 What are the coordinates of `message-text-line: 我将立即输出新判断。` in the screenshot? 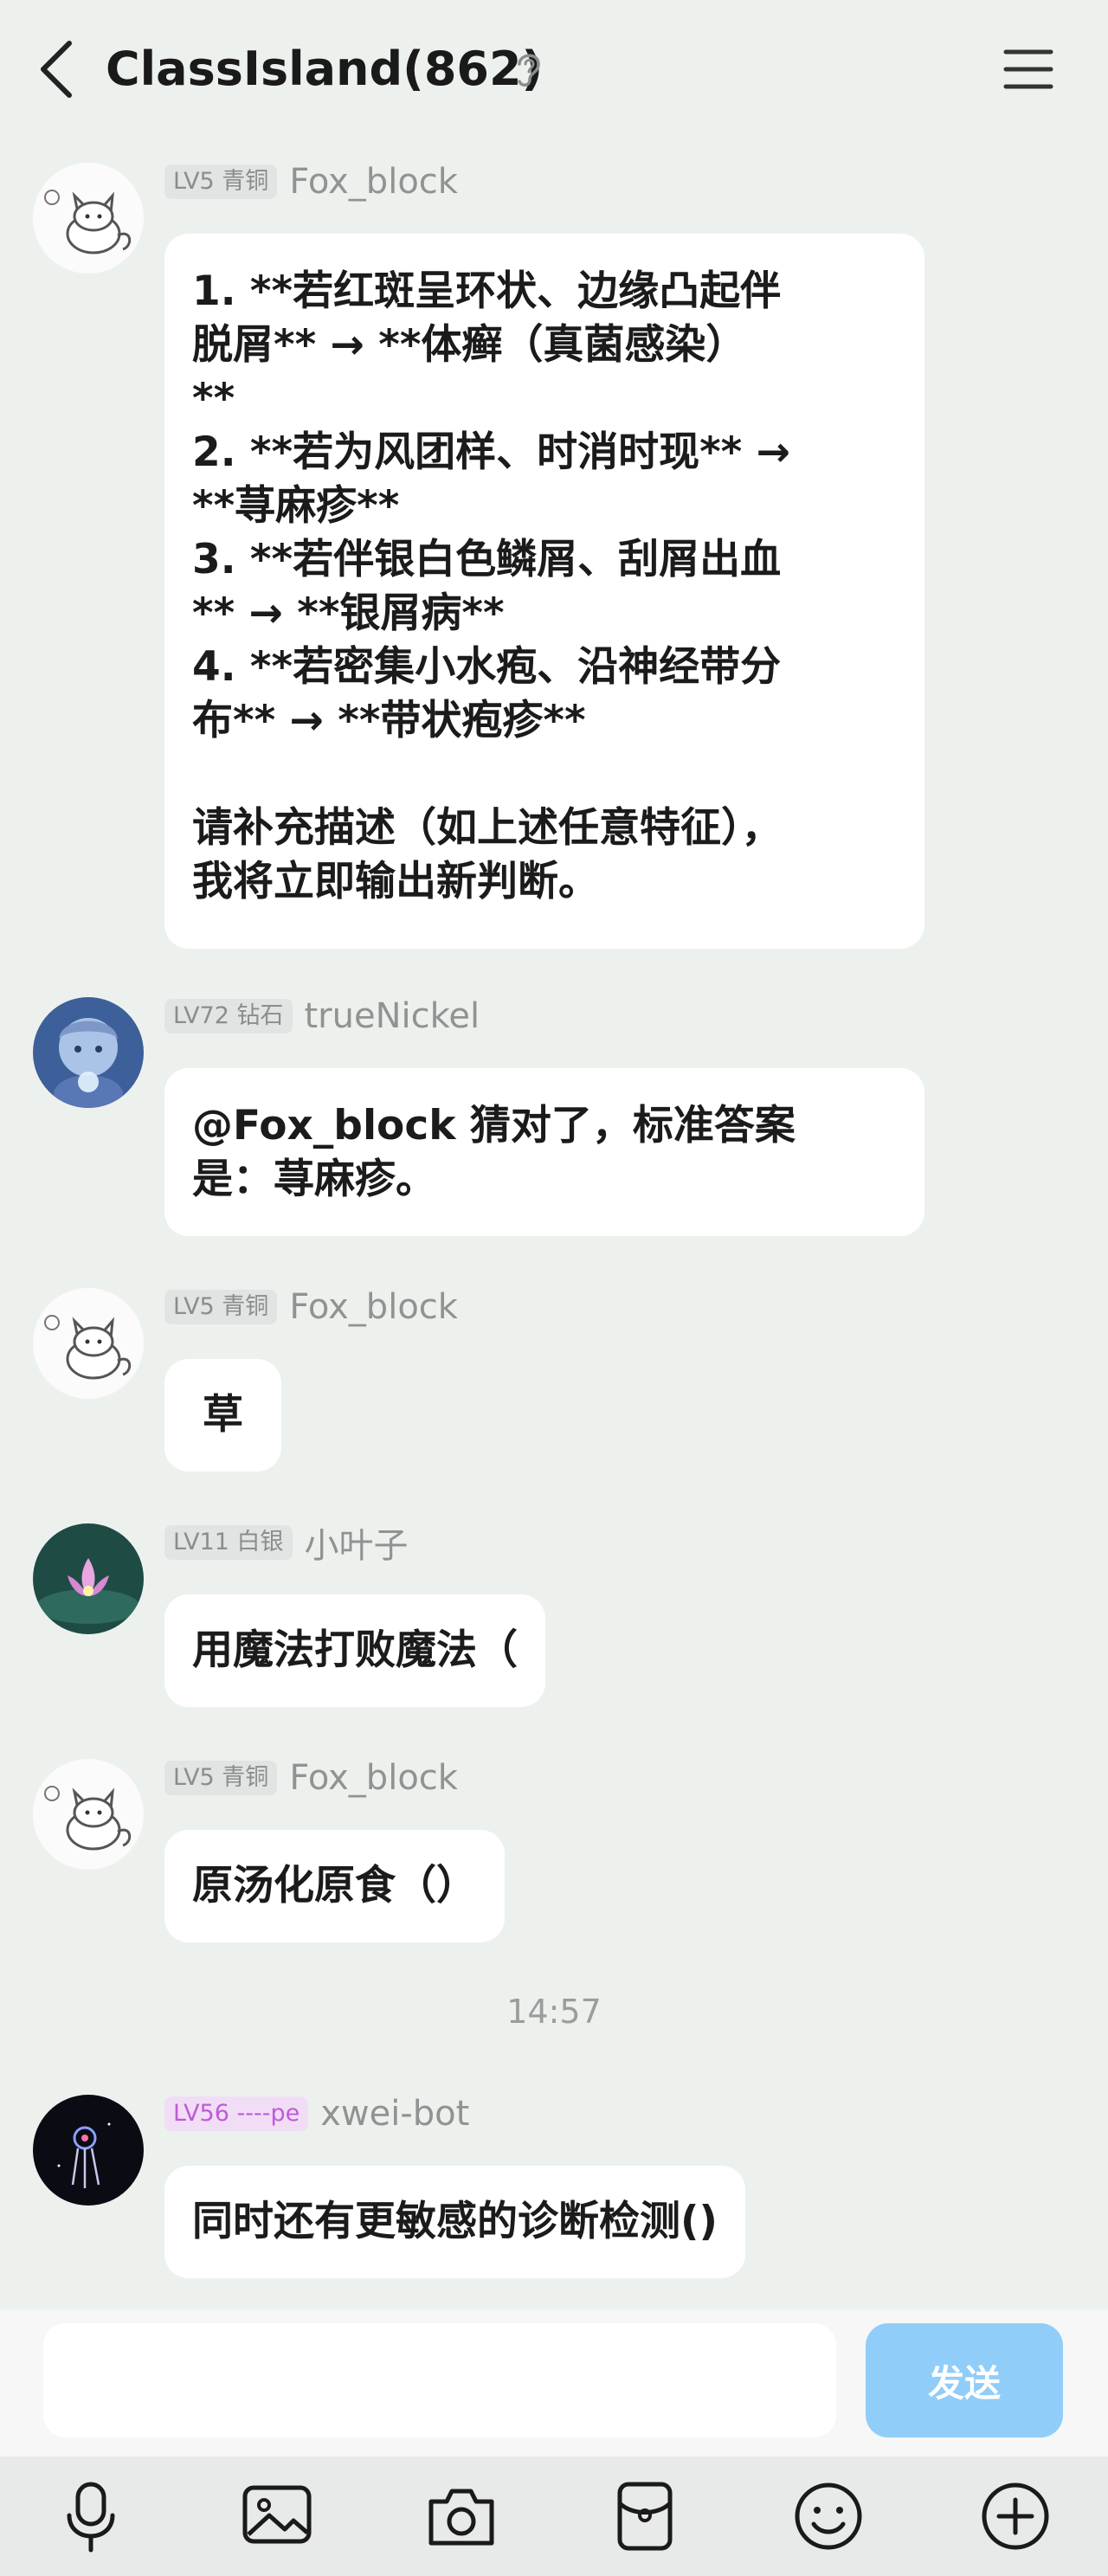 It's located at (395, 881).